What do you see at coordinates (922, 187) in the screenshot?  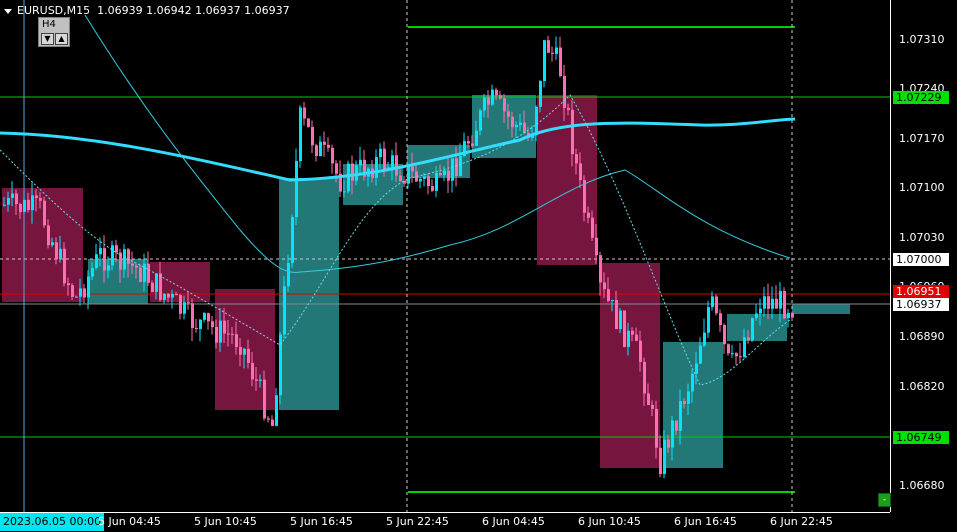 I see `price-label: 1.07100` at bounding box center [922, 187].